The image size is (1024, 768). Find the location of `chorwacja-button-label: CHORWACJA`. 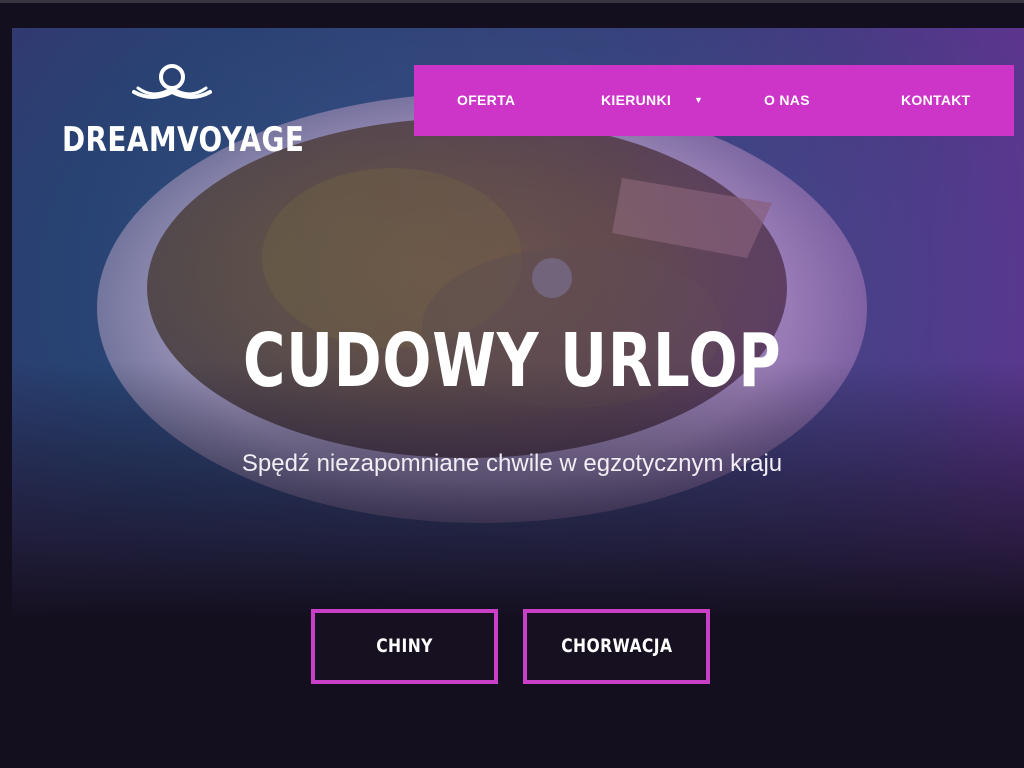

chorwacja-button-label: CHORWACJA is located at coordinates (616, 646).